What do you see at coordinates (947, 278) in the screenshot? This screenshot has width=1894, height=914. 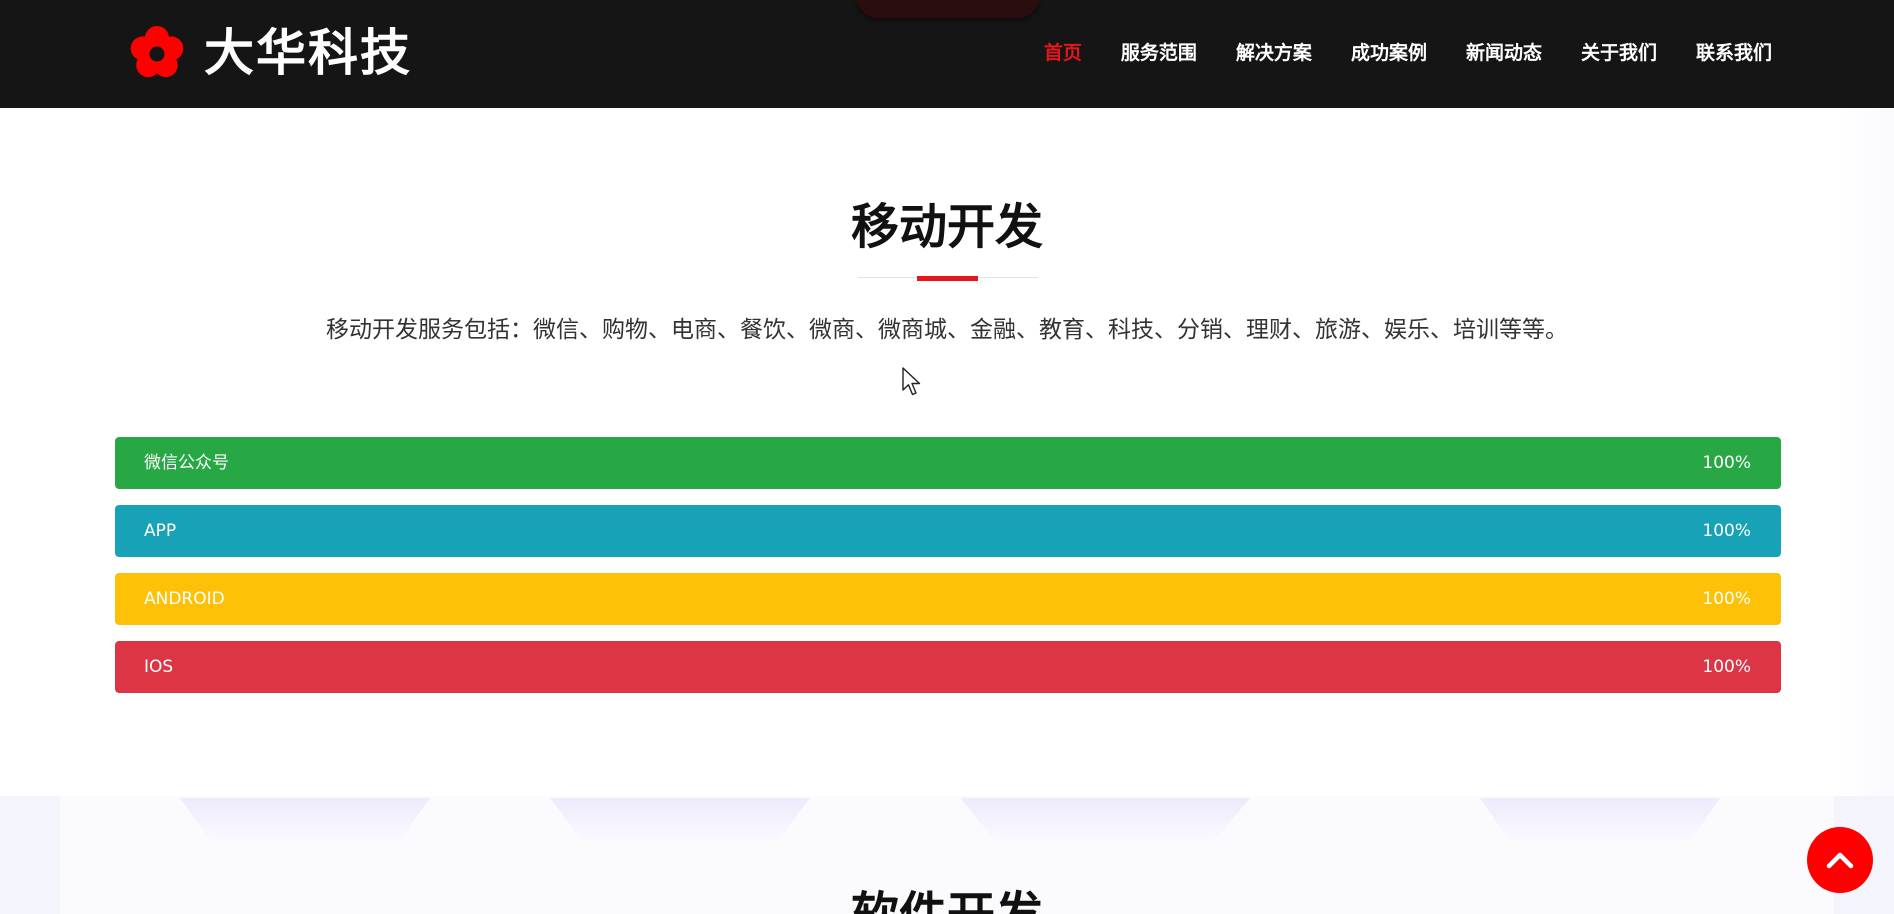 I see `title-accent-line` at bounding box center [947, 278].